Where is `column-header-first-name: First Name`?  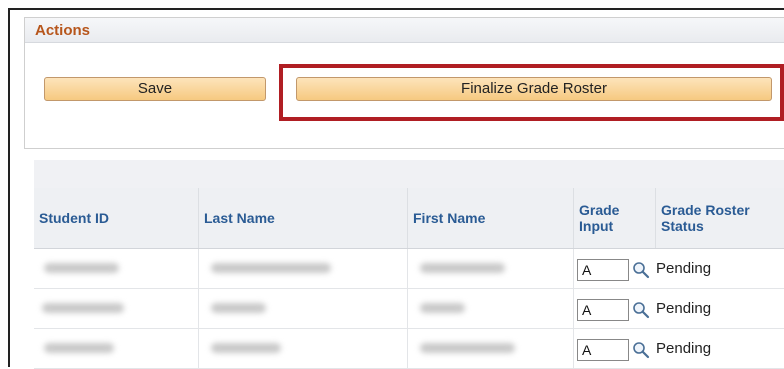 column-header-first-name: First Name is located at coordinates (490, 218).